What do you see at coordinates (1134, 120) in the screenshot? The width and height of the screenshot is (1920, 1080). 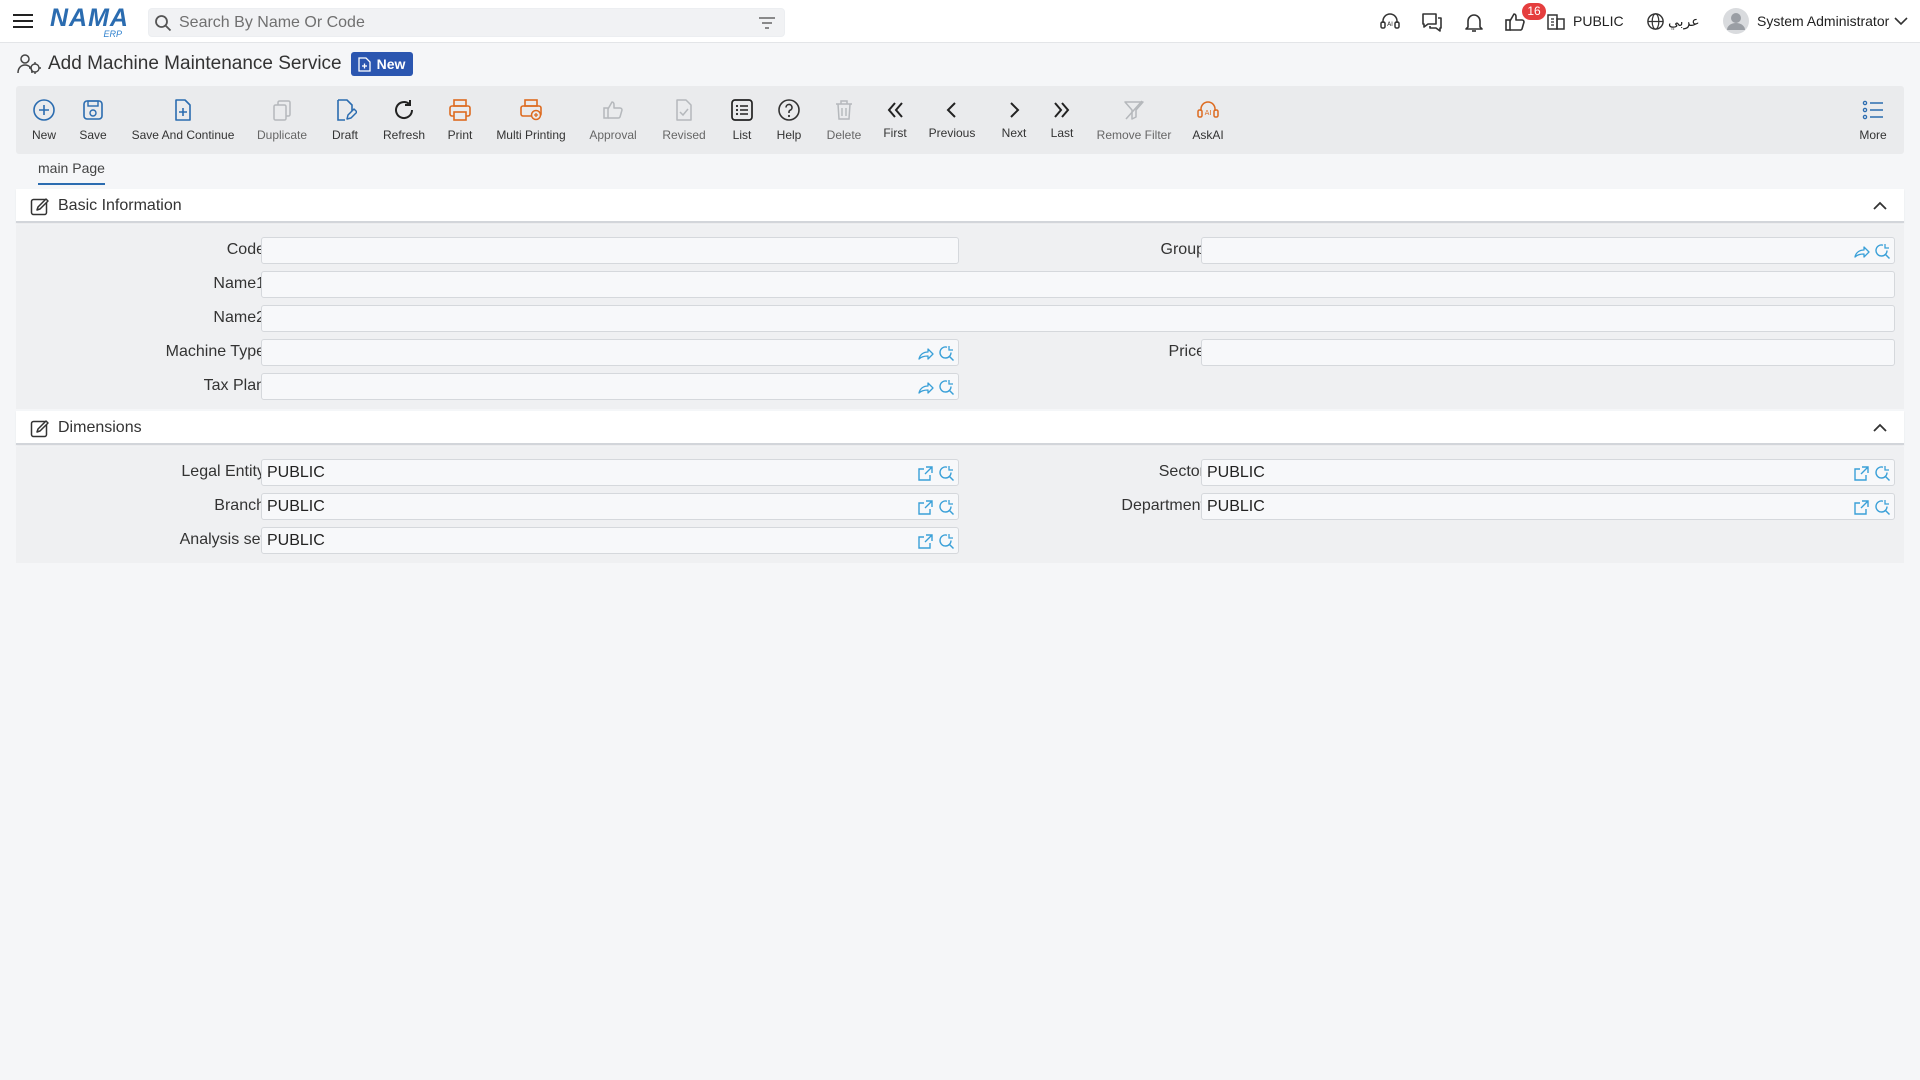 I see `remove-filter-button: Remove Filter` at bounding box center [1134, 120].